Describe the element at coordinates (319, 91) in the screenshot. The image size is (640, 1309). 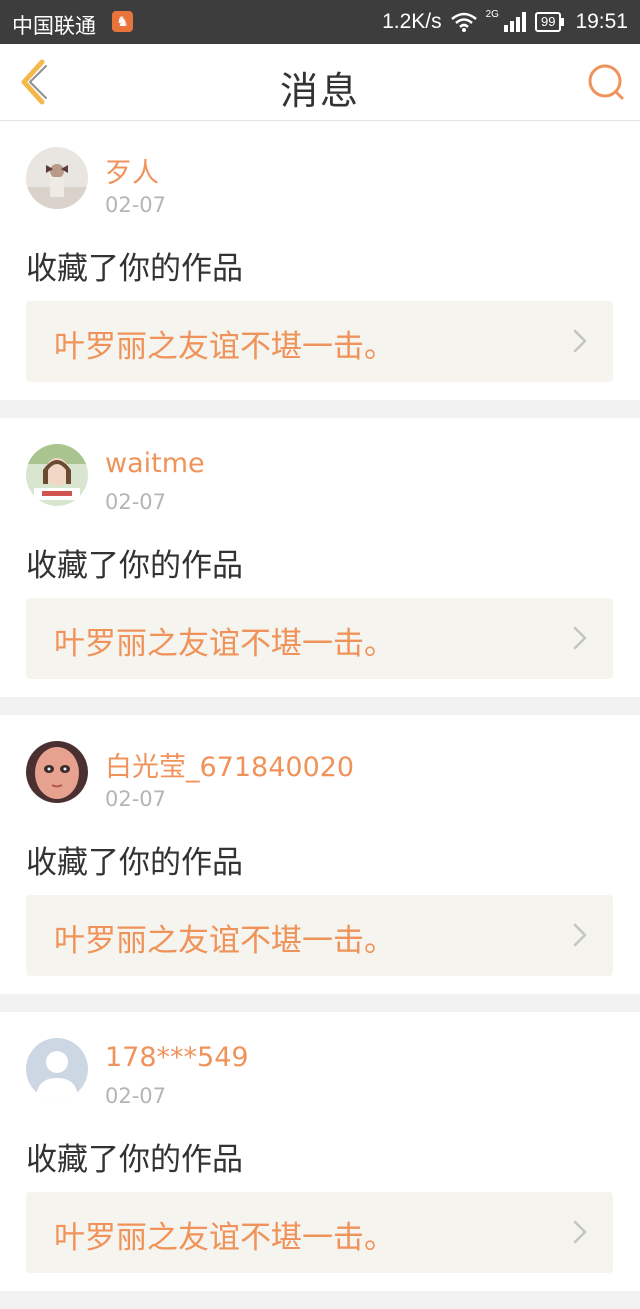
I see `page-title: 消息` at that location.